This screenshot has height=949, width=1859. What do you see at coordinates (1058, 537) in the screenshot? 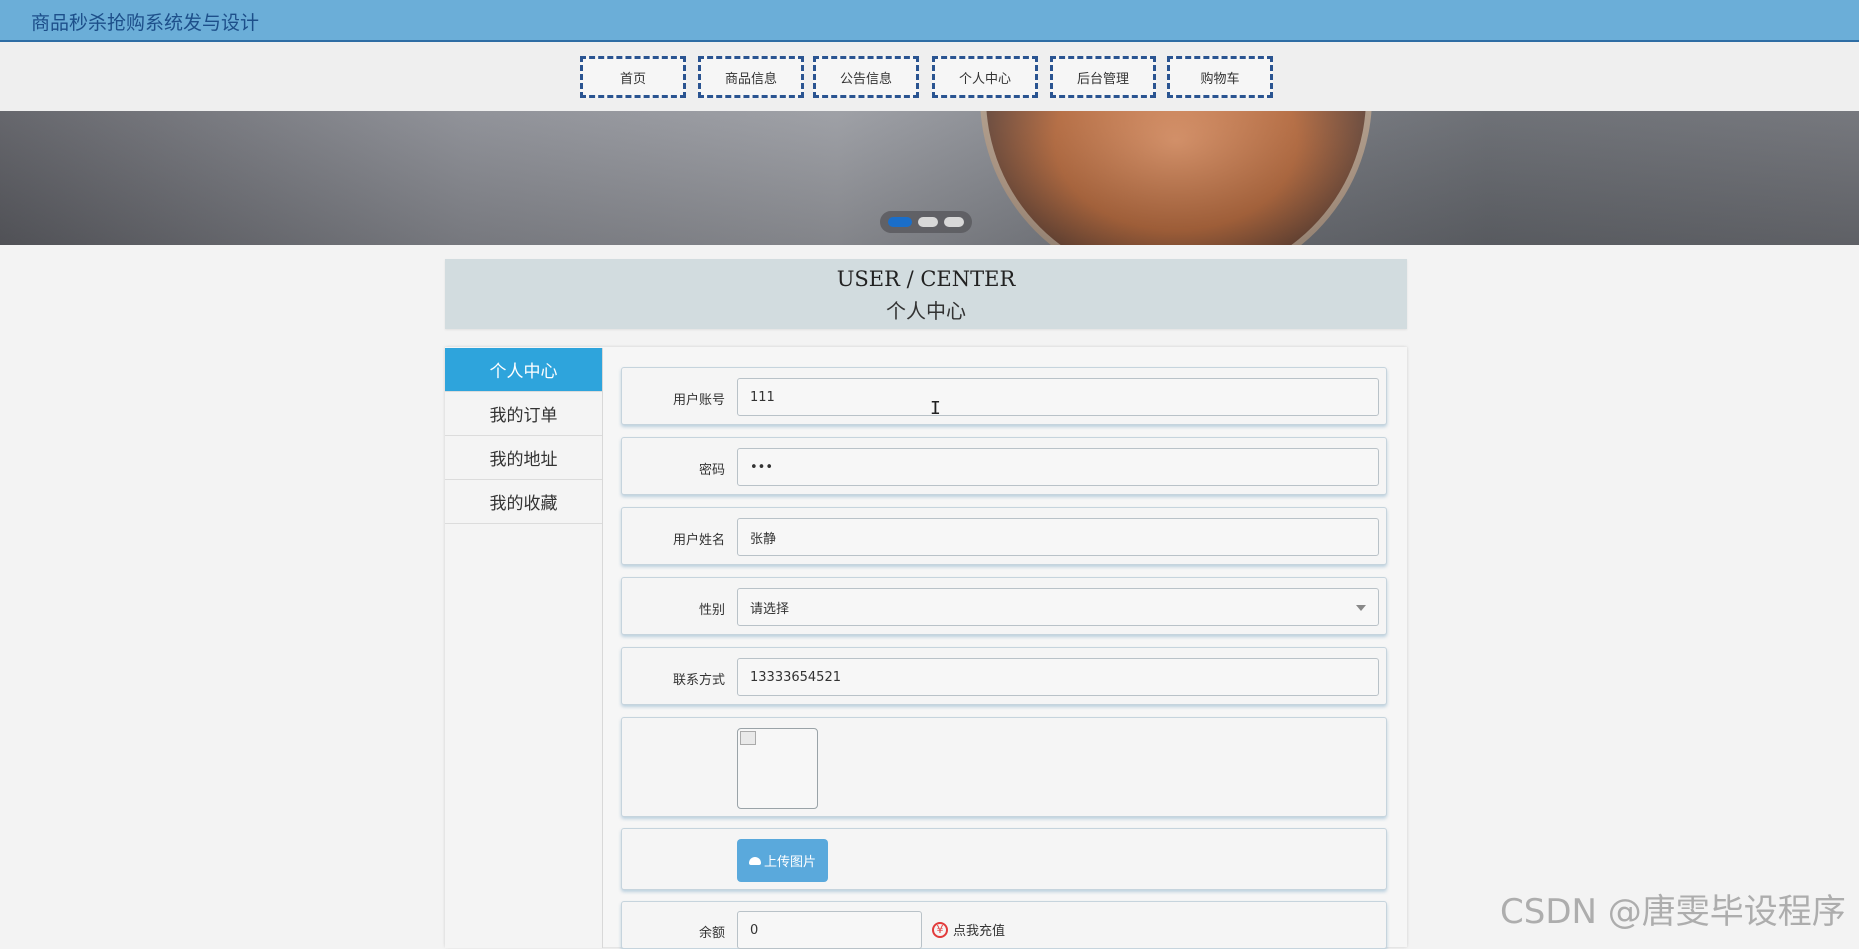
I see `name-input: 张静` at bounding box center [1058, 537].